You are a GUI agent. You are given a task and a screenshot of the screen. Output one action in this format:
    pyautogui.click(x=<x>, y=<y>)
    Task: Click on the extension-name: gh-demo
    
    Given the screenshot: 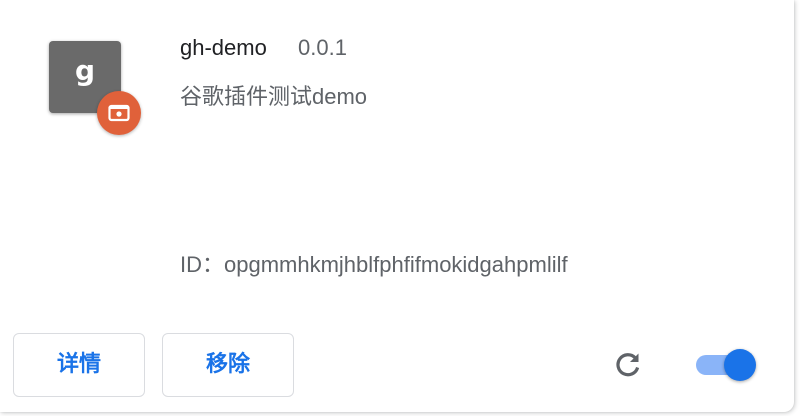 What is the action you would take?
    pyautogui.click(x=223, y=47)
    